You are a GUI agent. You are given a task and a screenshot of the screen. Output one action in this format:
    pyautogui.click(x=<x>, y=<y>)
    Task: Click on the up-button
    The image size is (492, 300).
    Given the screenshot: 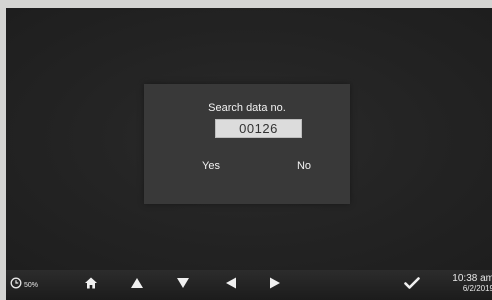 What is the action you would take?
    pyautogui.click(x=137, y=285)
    